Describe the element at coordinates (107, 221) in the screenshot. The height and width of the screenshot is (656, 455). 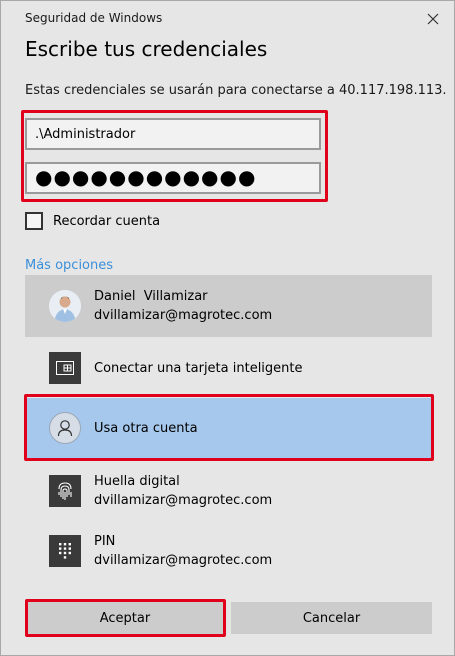
I see `remember-label: Recordar cuenta` at that location.